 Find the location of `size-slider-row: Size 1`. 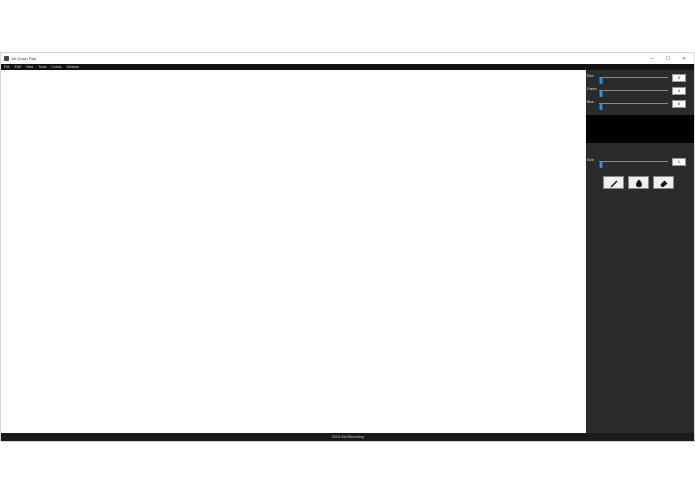

size-slider-row: Size 1 is located at coordinates (640, 162).